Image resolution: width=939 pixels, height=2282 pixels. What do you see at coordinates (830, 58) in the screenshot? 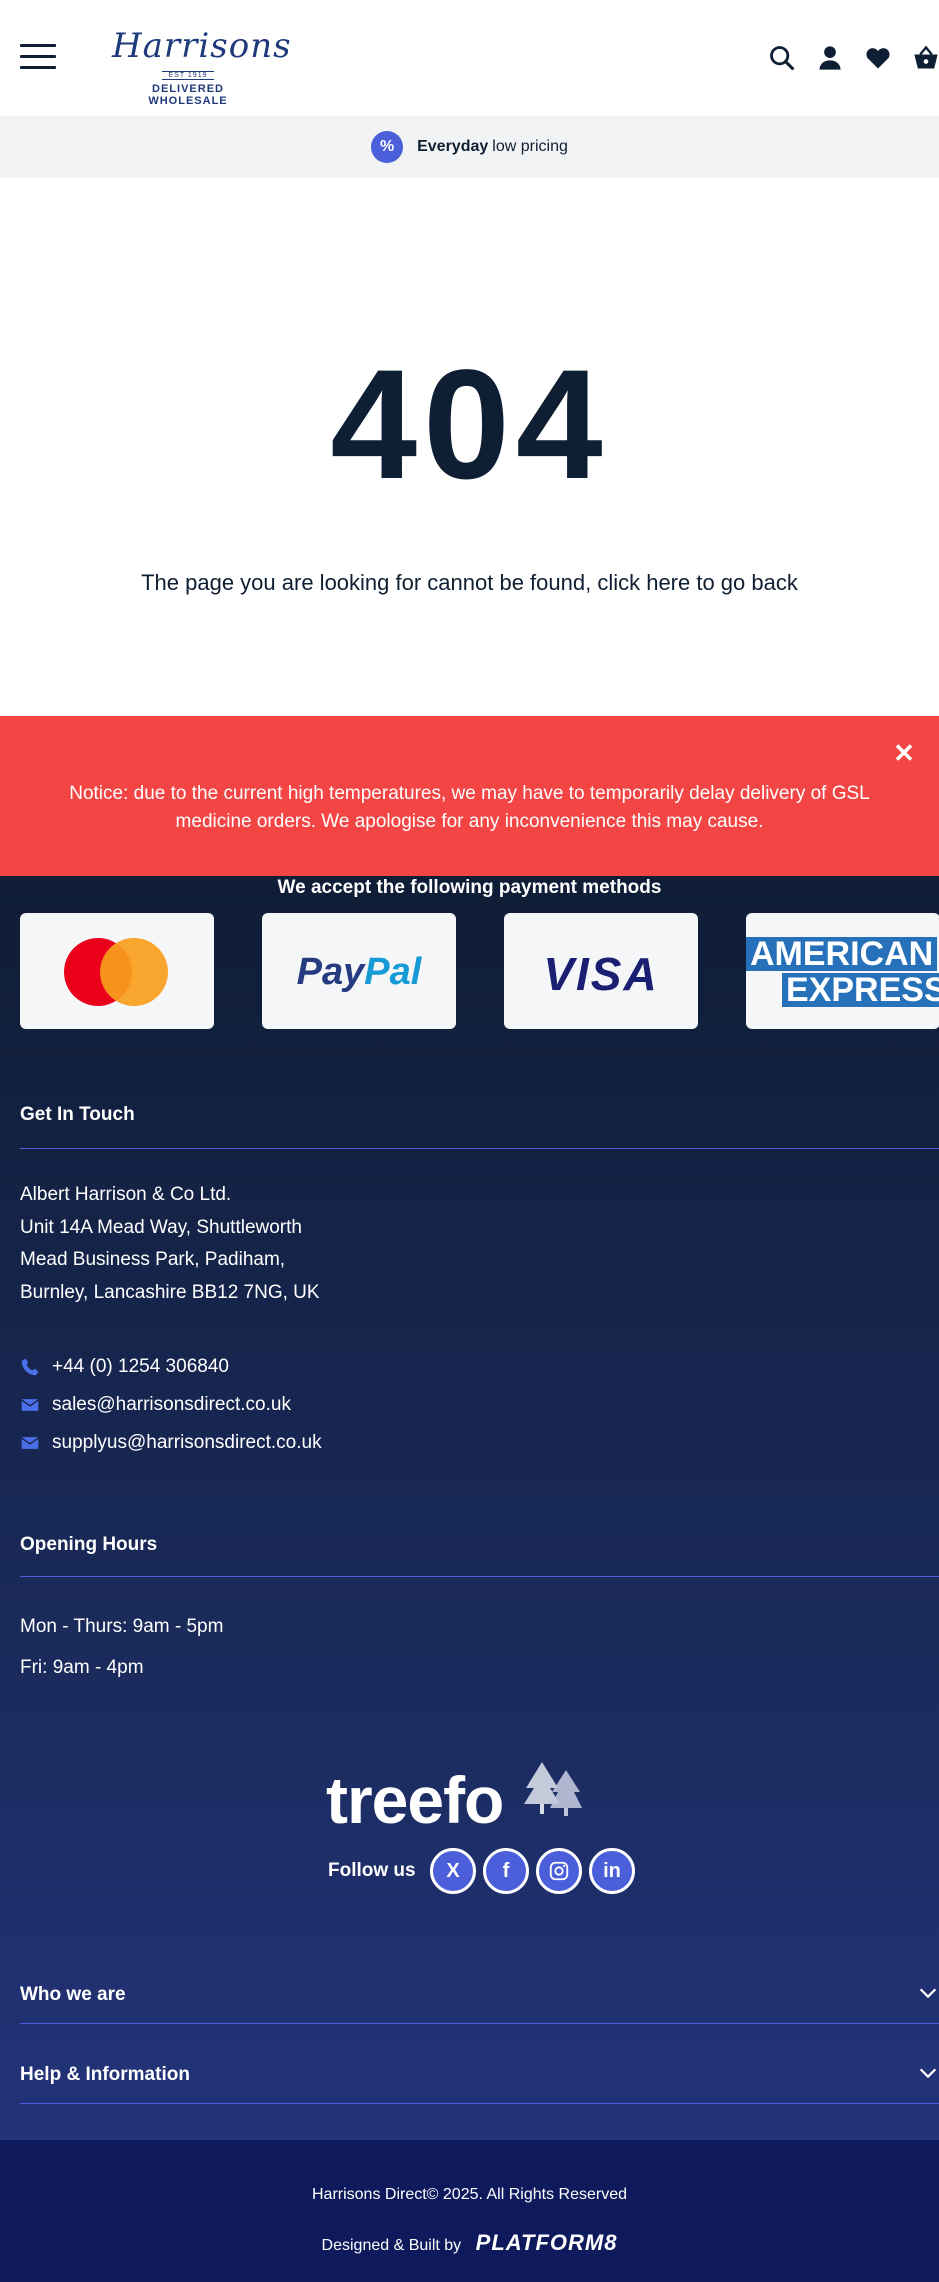
I see `user-icon` at bounding box center [830, 58].